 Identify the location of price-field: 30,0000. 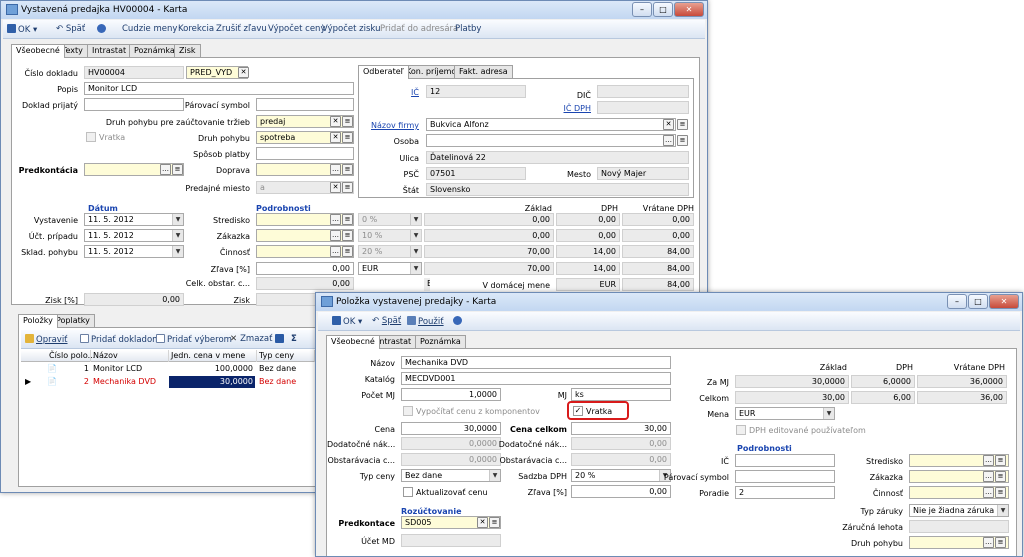
(451, 428).